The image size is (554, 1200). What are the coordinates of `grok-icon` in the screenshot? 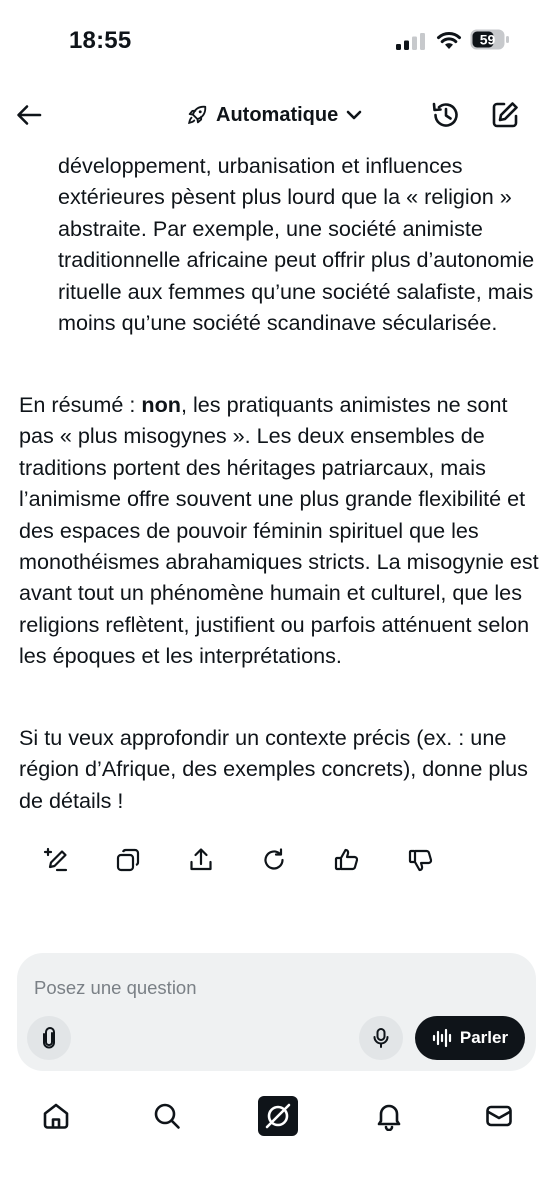 It's located at (278, 1116).